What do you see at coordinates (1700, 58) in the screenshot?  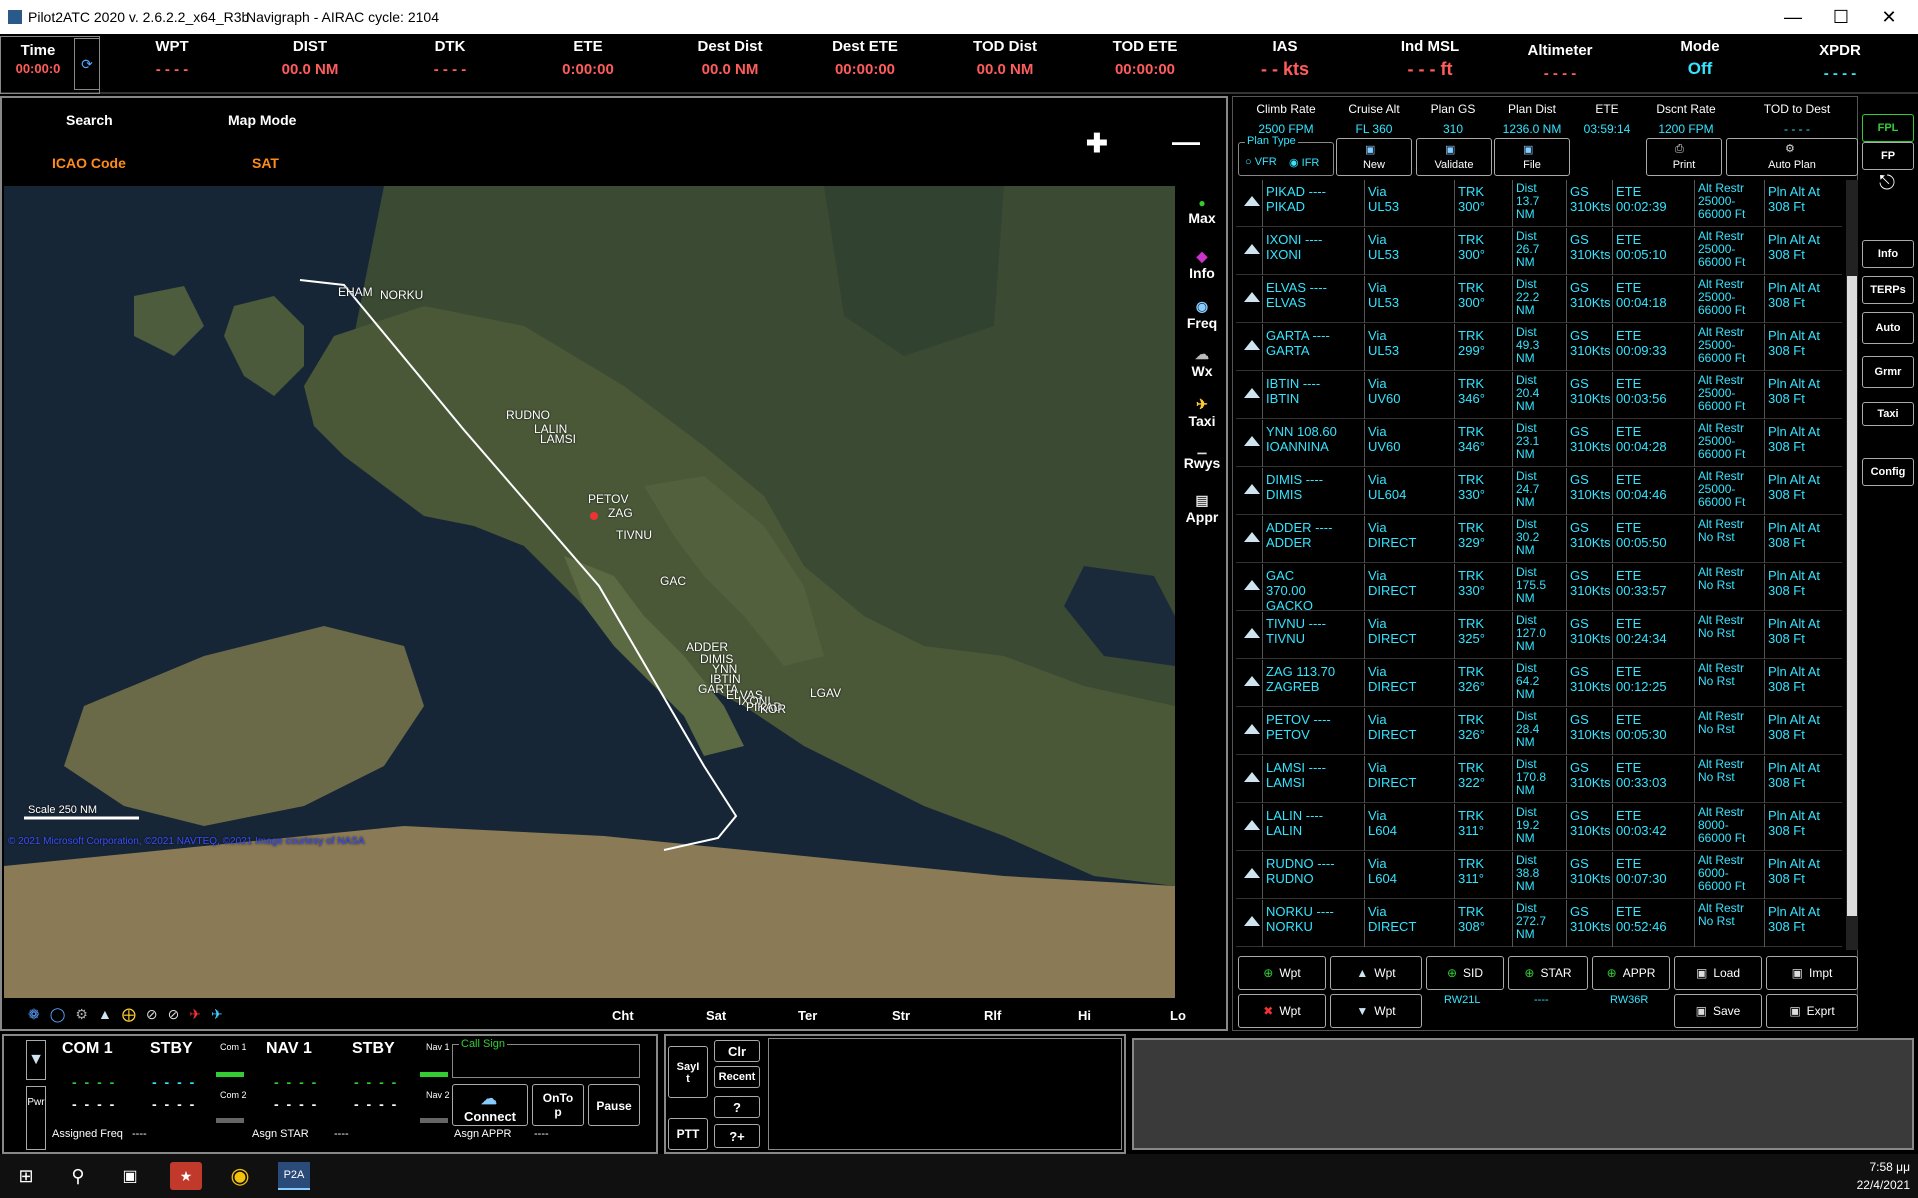 I see `mode-col: Mode Off` at bounding box center [1700, 58].